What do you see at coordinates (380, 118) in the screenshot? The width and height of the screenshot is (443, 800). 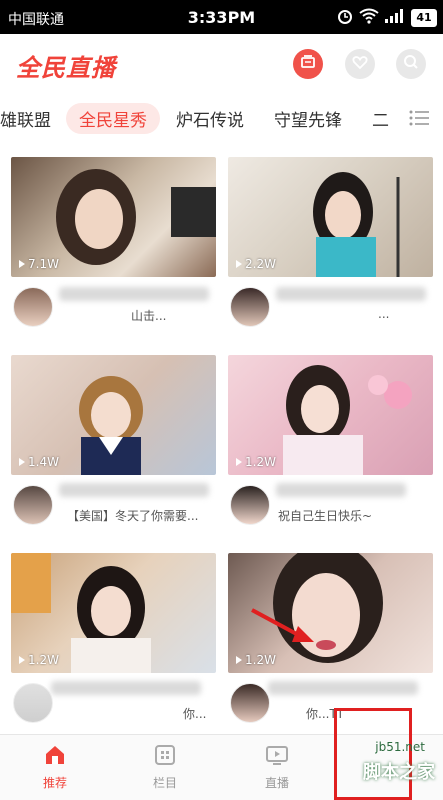 I see `tab-more-partial: 二` at bounding box center [380, 118].